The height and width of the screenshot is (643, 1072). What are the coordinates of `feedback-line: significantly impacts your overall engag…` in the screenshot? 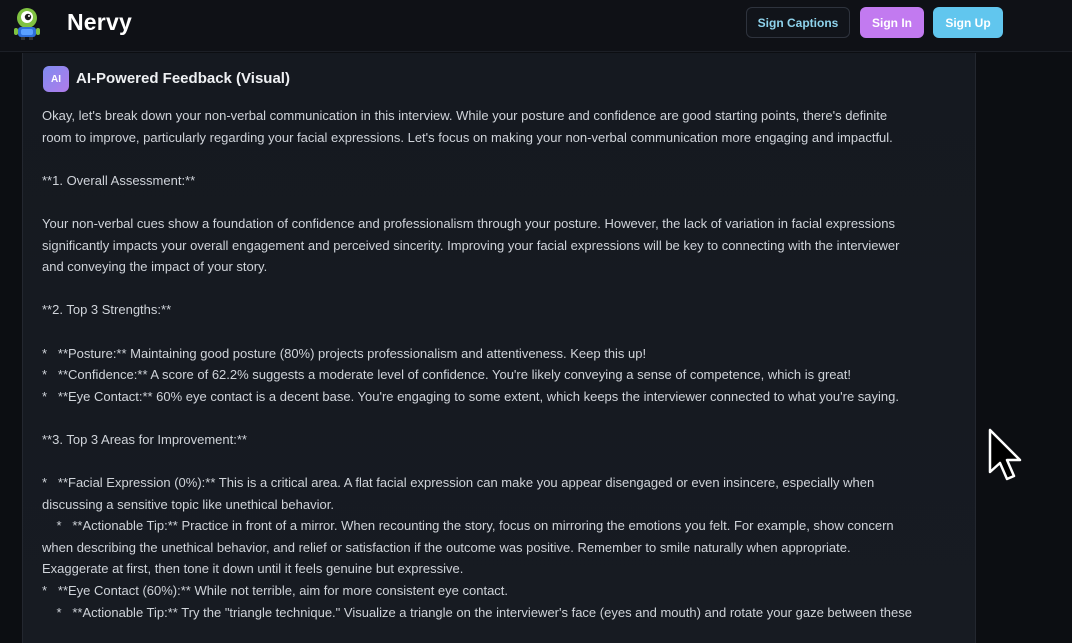 It's located at (471, 245).